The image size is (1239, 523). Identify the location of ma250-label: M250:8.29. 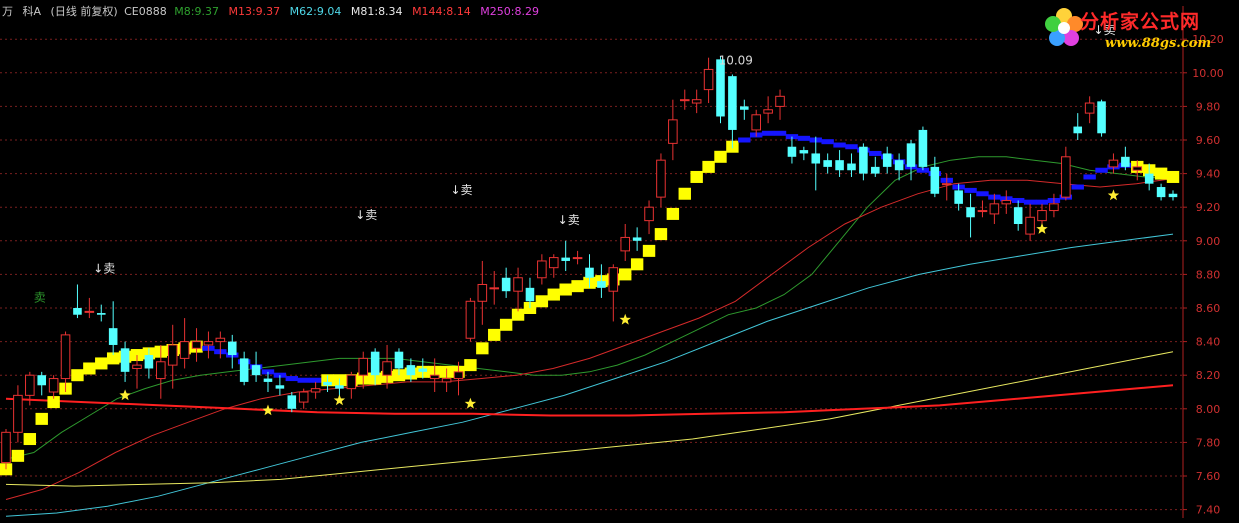
(509, 11).